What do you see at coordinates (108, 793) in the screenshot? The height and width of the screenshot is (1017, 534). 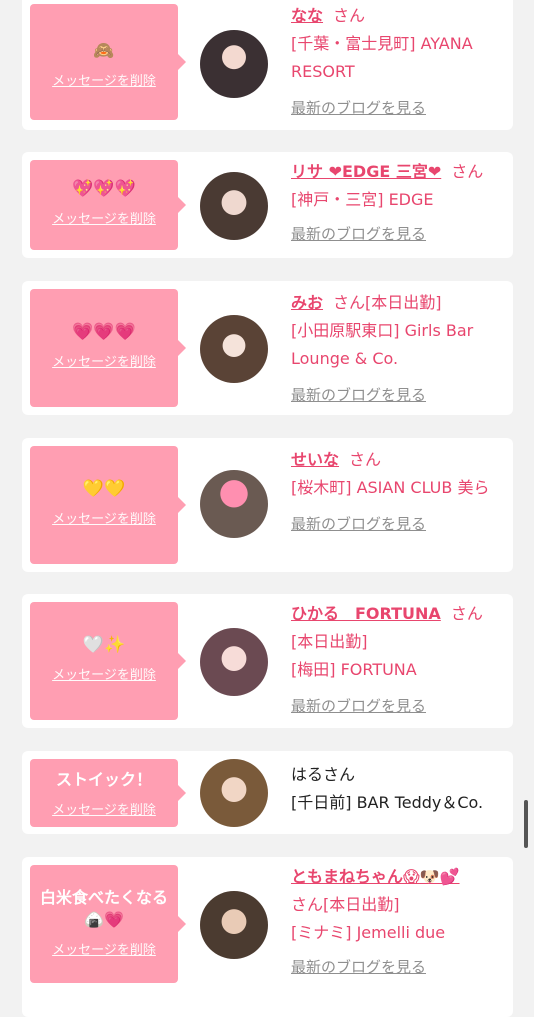 I see `message-bubble: ストイック！ メッセージを削除` at bounding box center [108, 793].